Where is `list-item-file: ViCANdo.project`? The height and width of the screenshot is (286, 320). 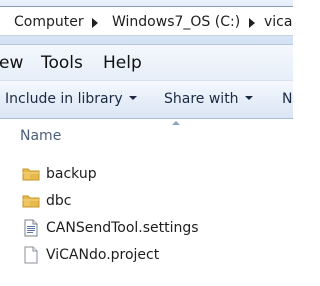 list-item-file: ViCANdo.project is located at coordinates (146, 255).